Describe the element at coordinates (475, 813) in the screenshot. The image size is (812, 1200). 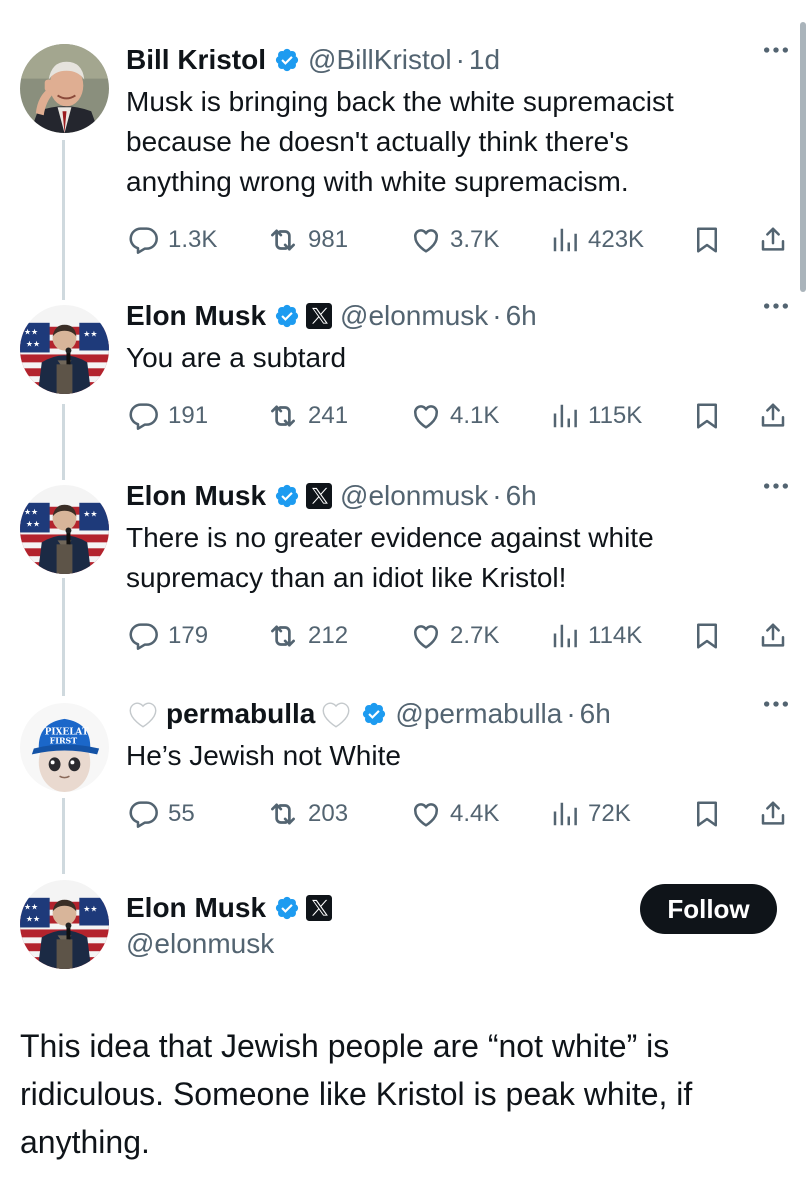
I see `like-count: 4.4K` at that location.